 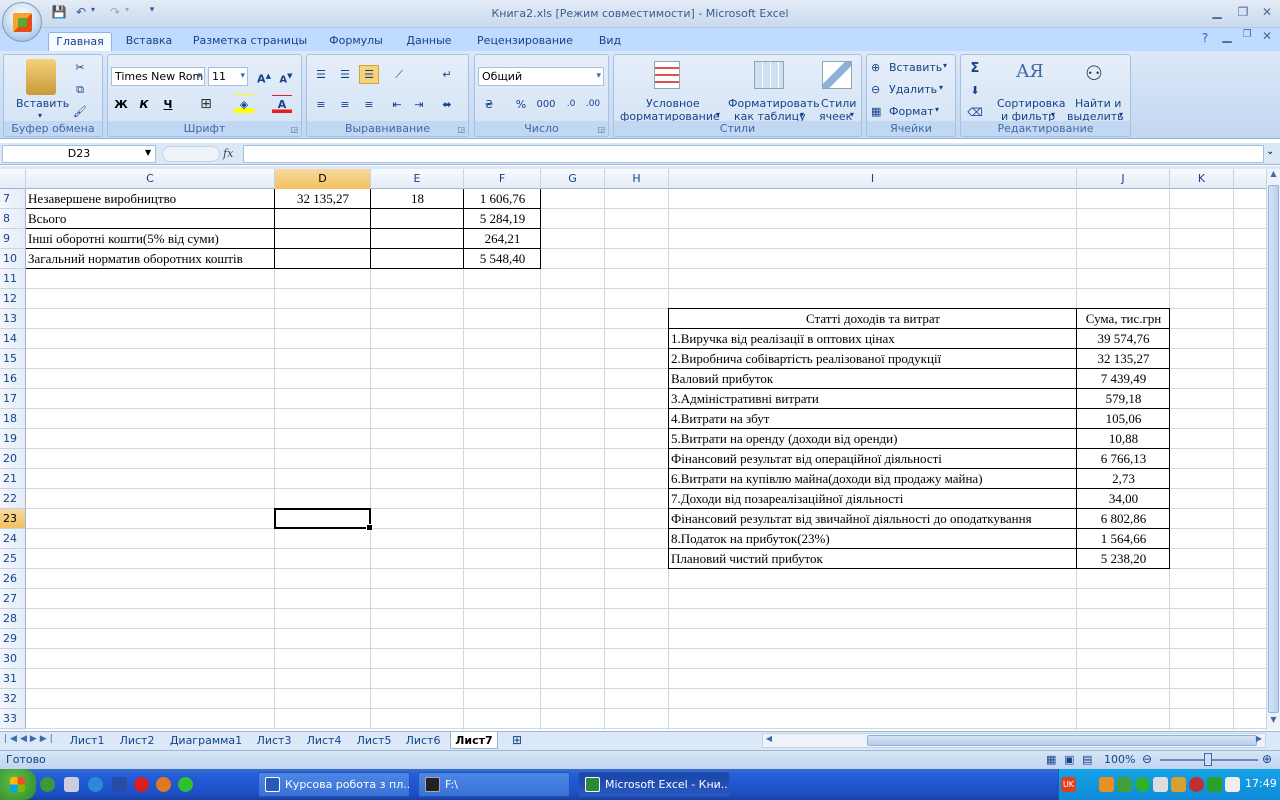 What do you see at coordinates (148, 152) in the screenshot?
I see `name-box-dropdown-icon: ▼` at bounding box center [148, 152].